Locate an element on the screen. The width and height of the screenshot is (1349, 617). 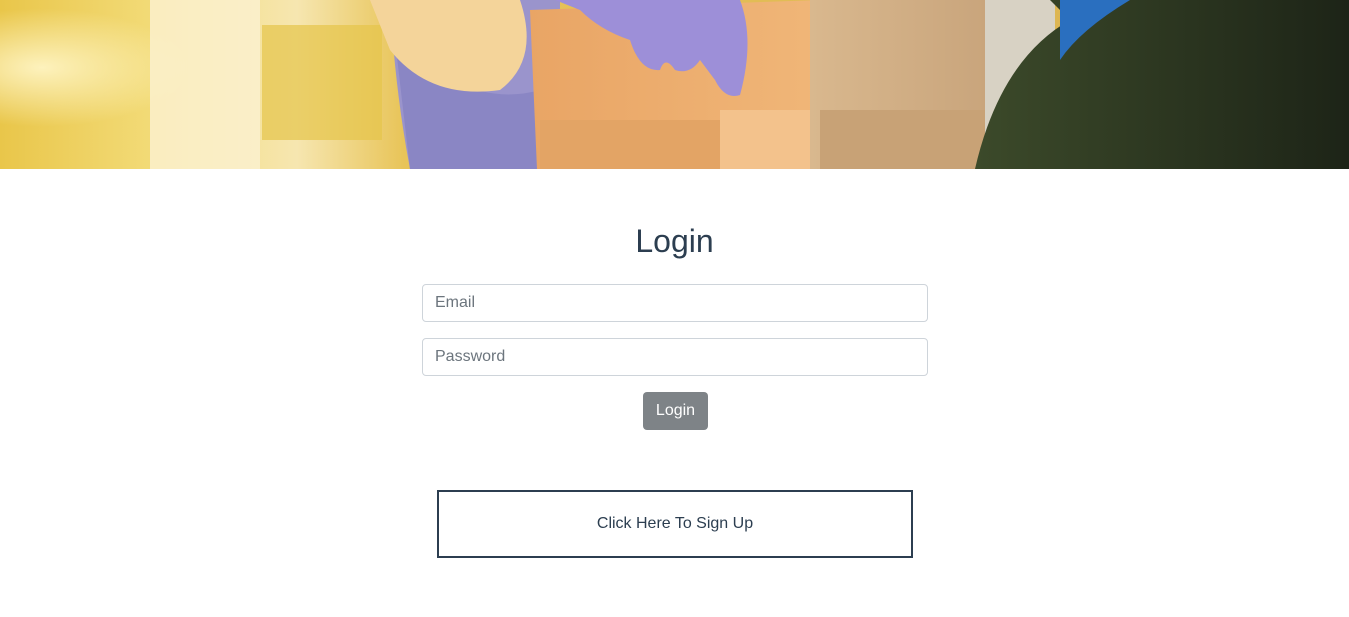
login-title: Login is located at coordinates (674, 241).